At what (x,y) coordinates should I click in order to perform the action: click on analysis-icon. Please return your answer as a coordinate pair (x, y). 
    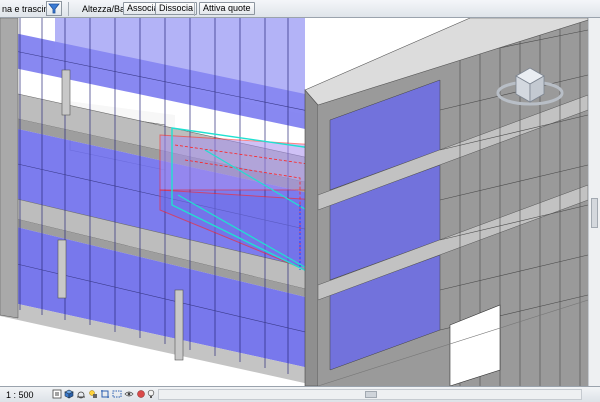
    Looking at the image, I should click on (151, 394).